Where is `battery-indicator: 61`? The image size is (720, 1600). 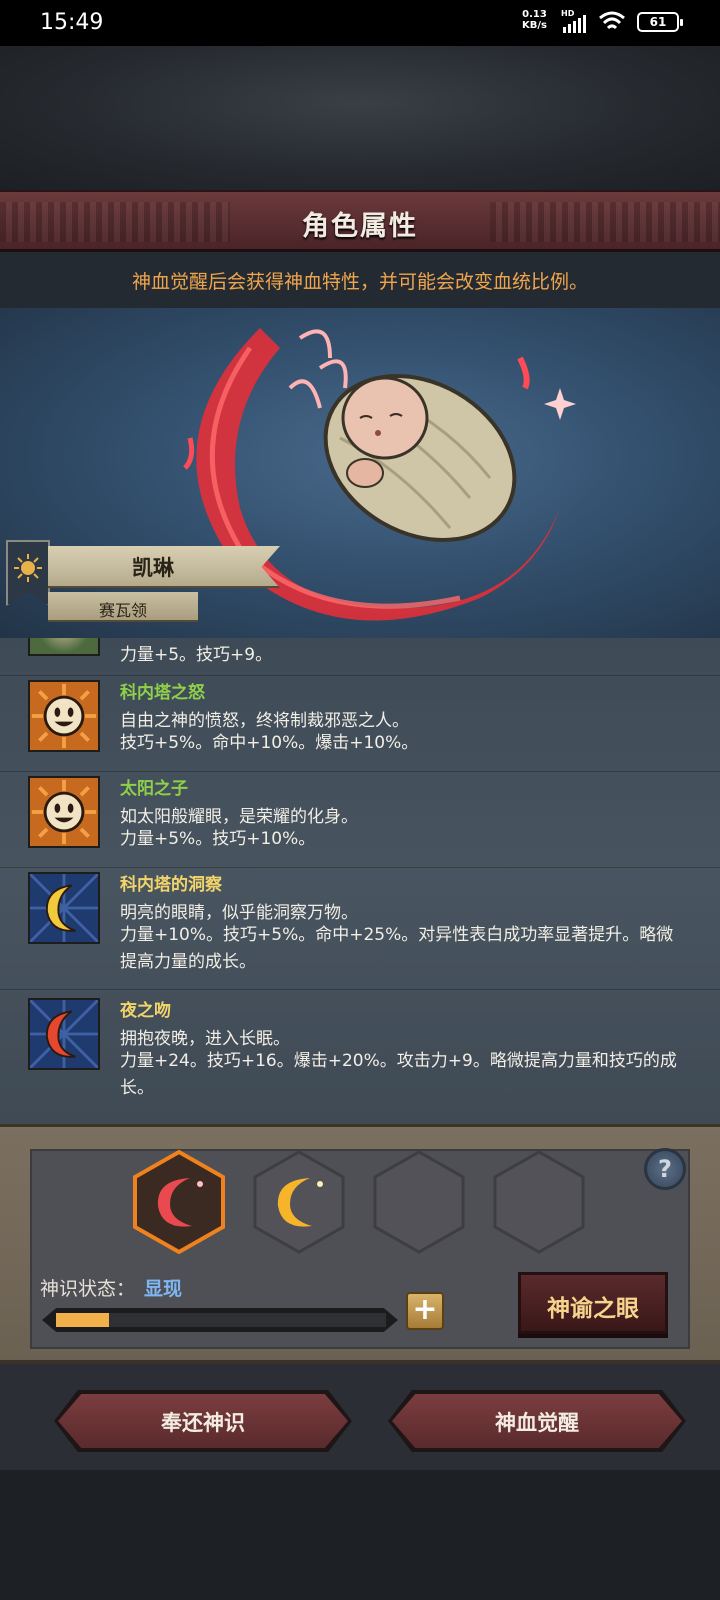 battery-indicator: 61 is located at coordinates (660, 22).